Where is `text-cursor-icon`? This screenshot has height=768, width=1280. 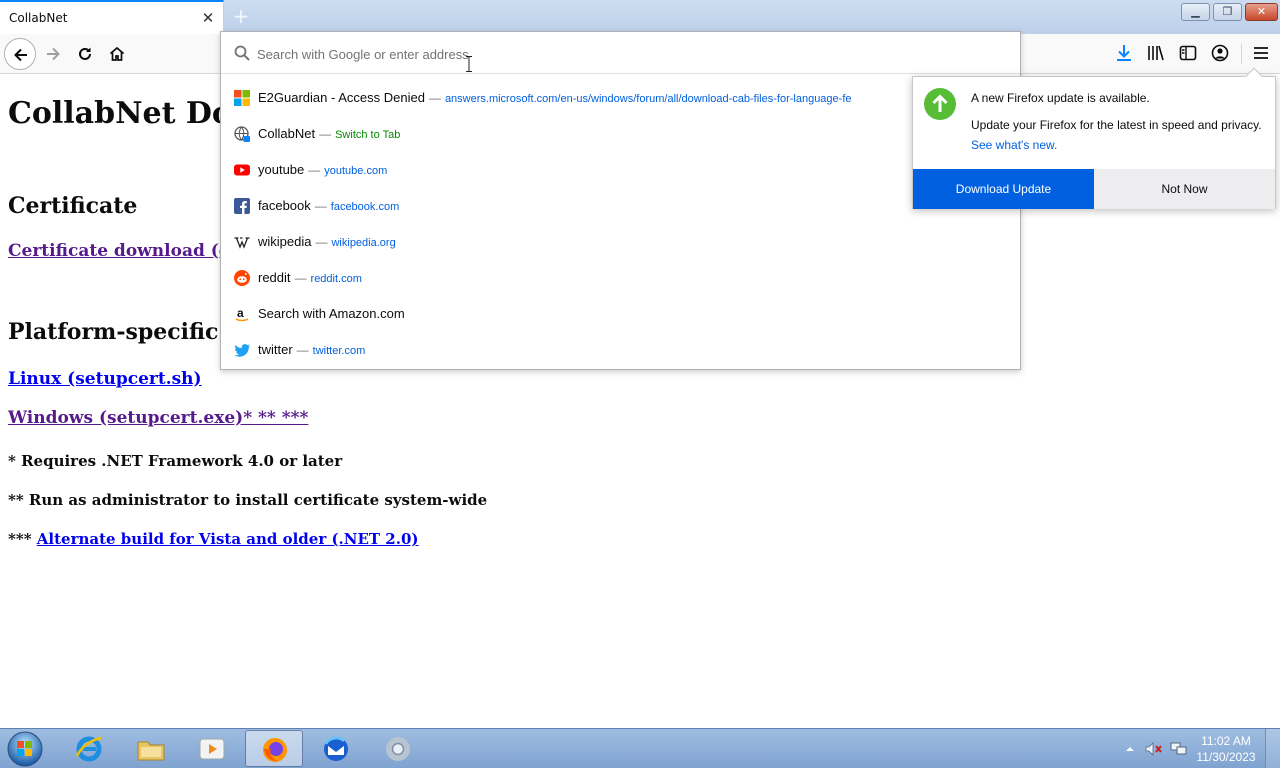 text-cursor-icon is located at coordinates (469, 64).